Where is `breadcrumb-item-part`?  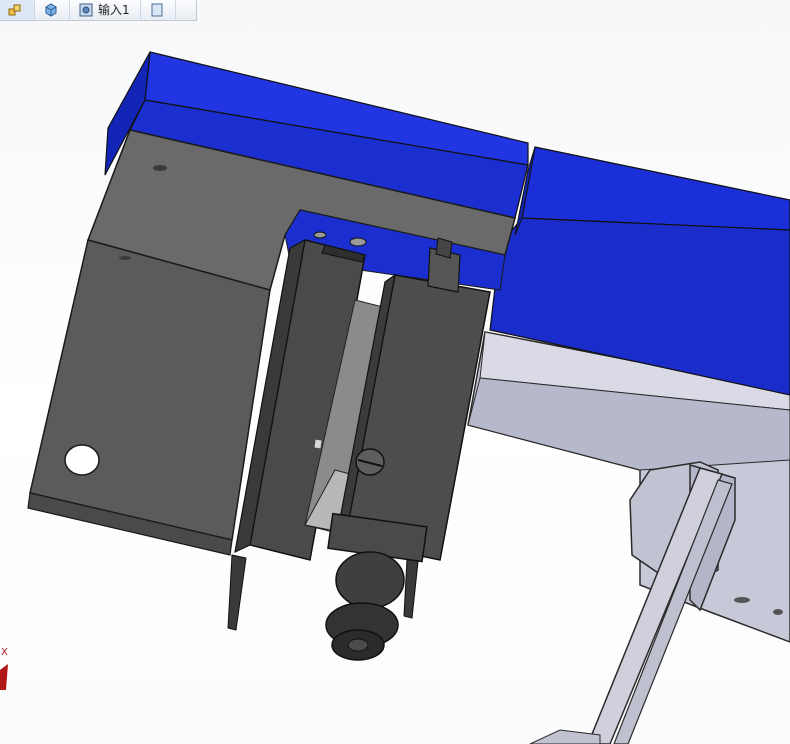
breadcrumb-item-part is located at coordinates (52, 10).